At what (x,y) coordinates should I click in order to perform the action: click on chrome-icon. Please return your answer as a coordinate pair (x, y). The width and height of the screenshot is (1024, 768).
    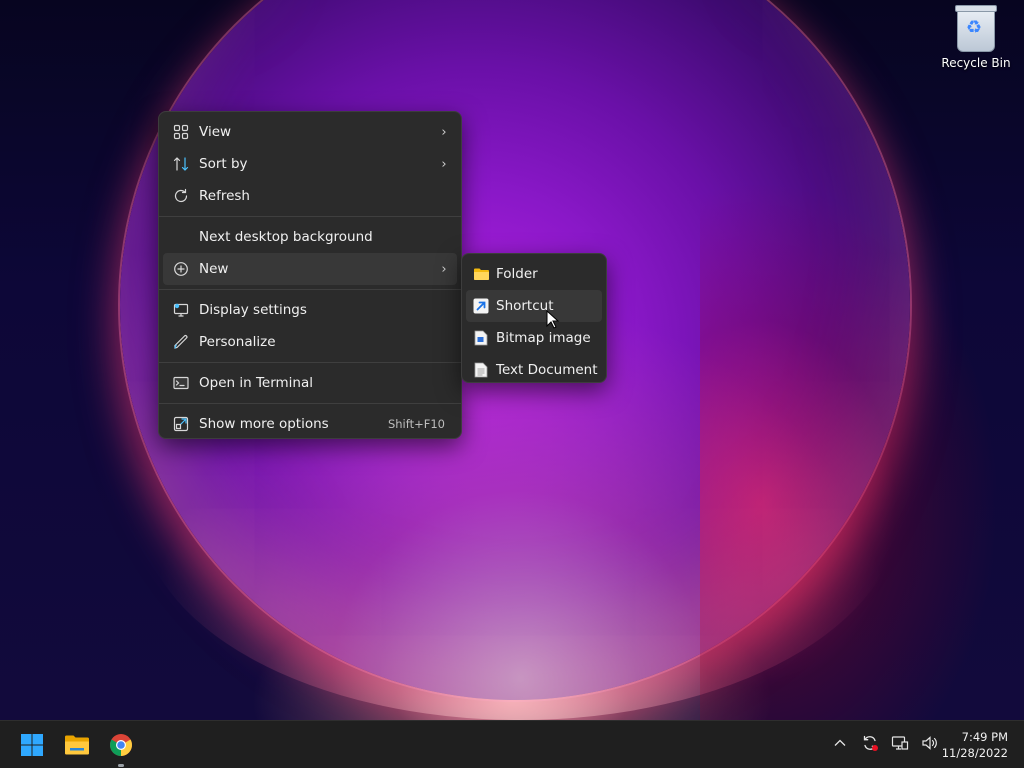
    Looking at the image, I should click on (121, 745).